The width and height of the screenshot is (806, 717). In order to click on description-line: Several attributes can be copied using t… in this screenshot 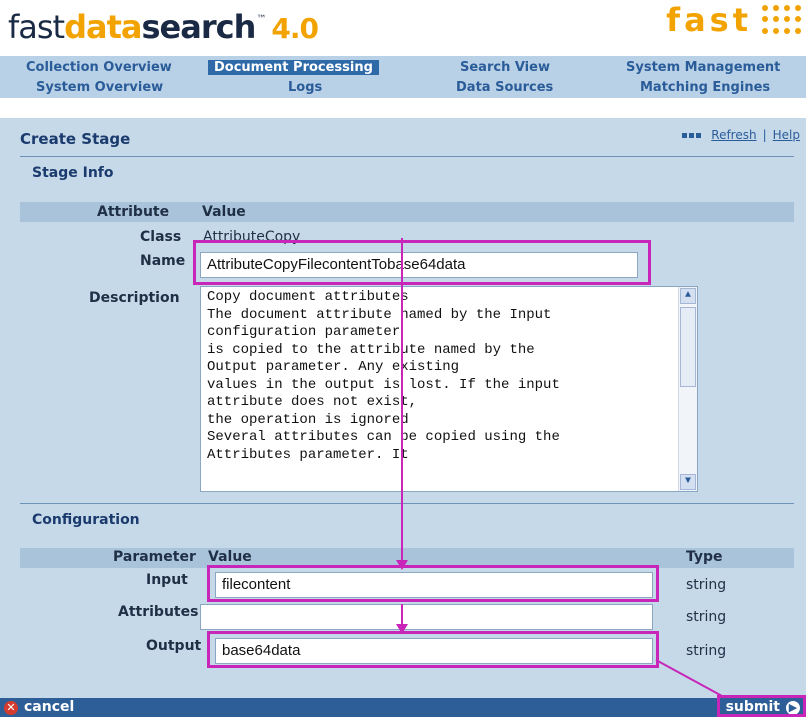, I will do `click(383, 437)`.